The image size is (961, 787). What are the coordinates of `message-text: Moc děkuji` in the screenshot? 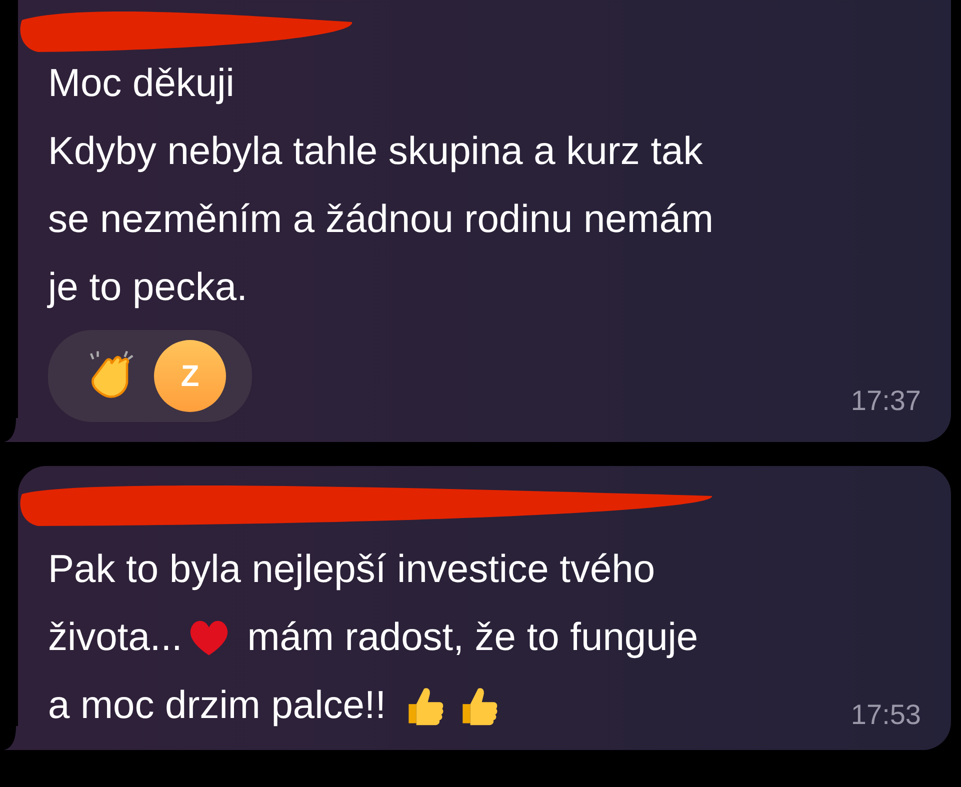 It's located at (141, 84).